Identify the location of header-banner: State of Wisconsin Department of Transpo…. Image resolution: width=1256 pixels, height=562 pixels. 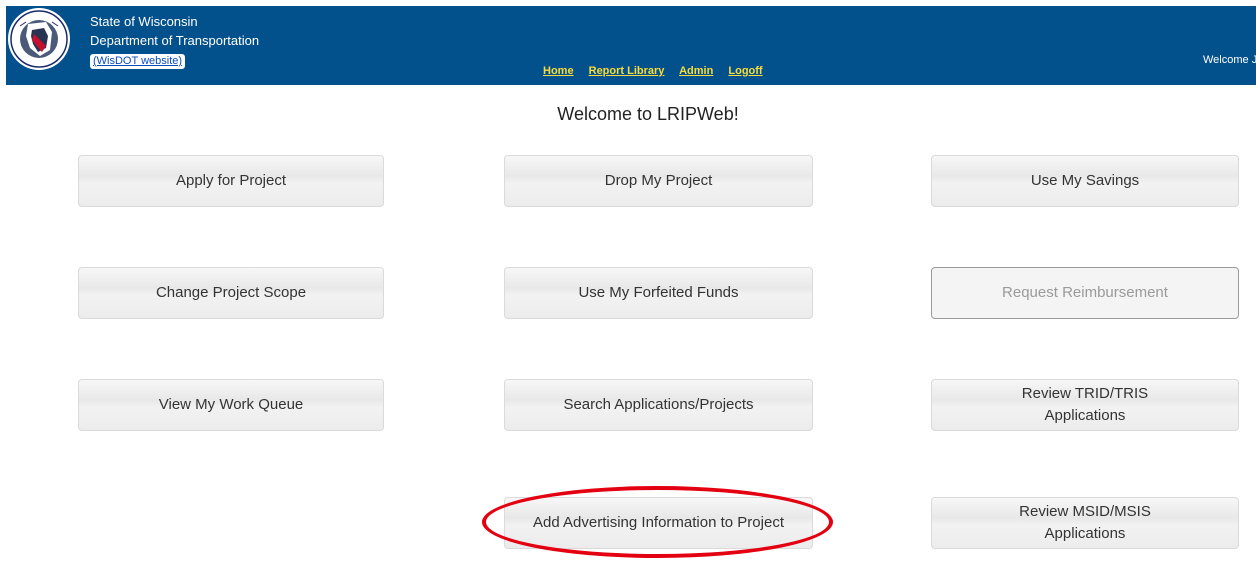
(631, 45).